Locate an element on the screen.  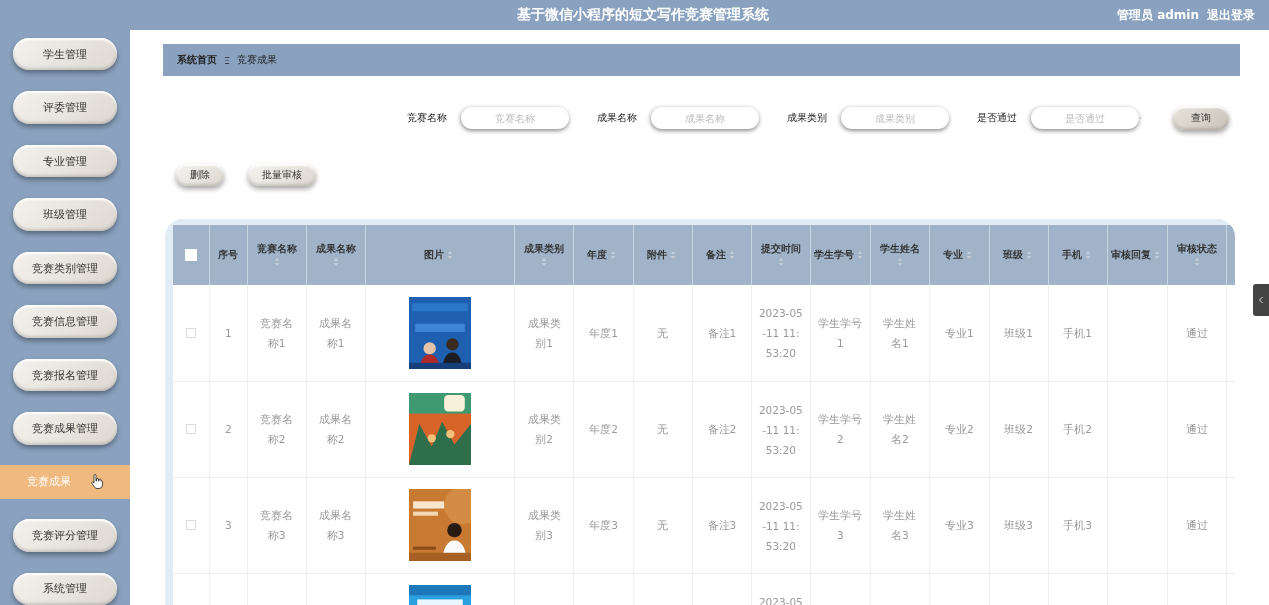
table-cell: 学生学号1 is located at coordinates (840, 332).